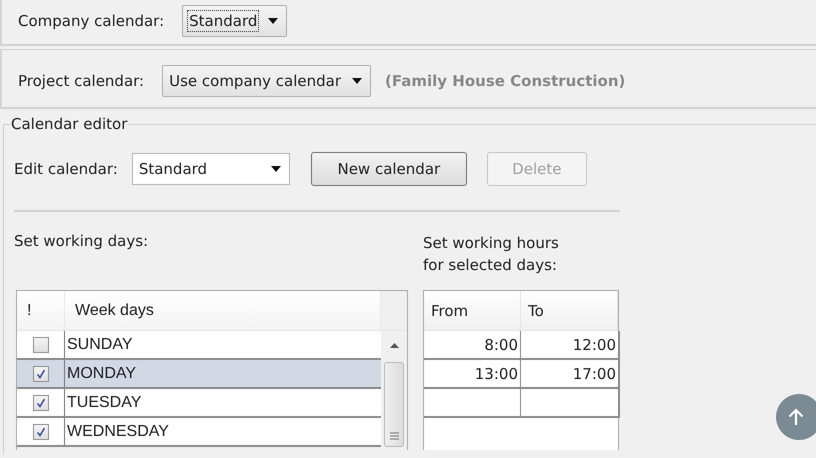 This screenshot has height=458, width=816. What do you see at coordinates (118, 432) in the screenshot?
I see `day-name: WEDNESDAY` at bounding box center [118, 432].